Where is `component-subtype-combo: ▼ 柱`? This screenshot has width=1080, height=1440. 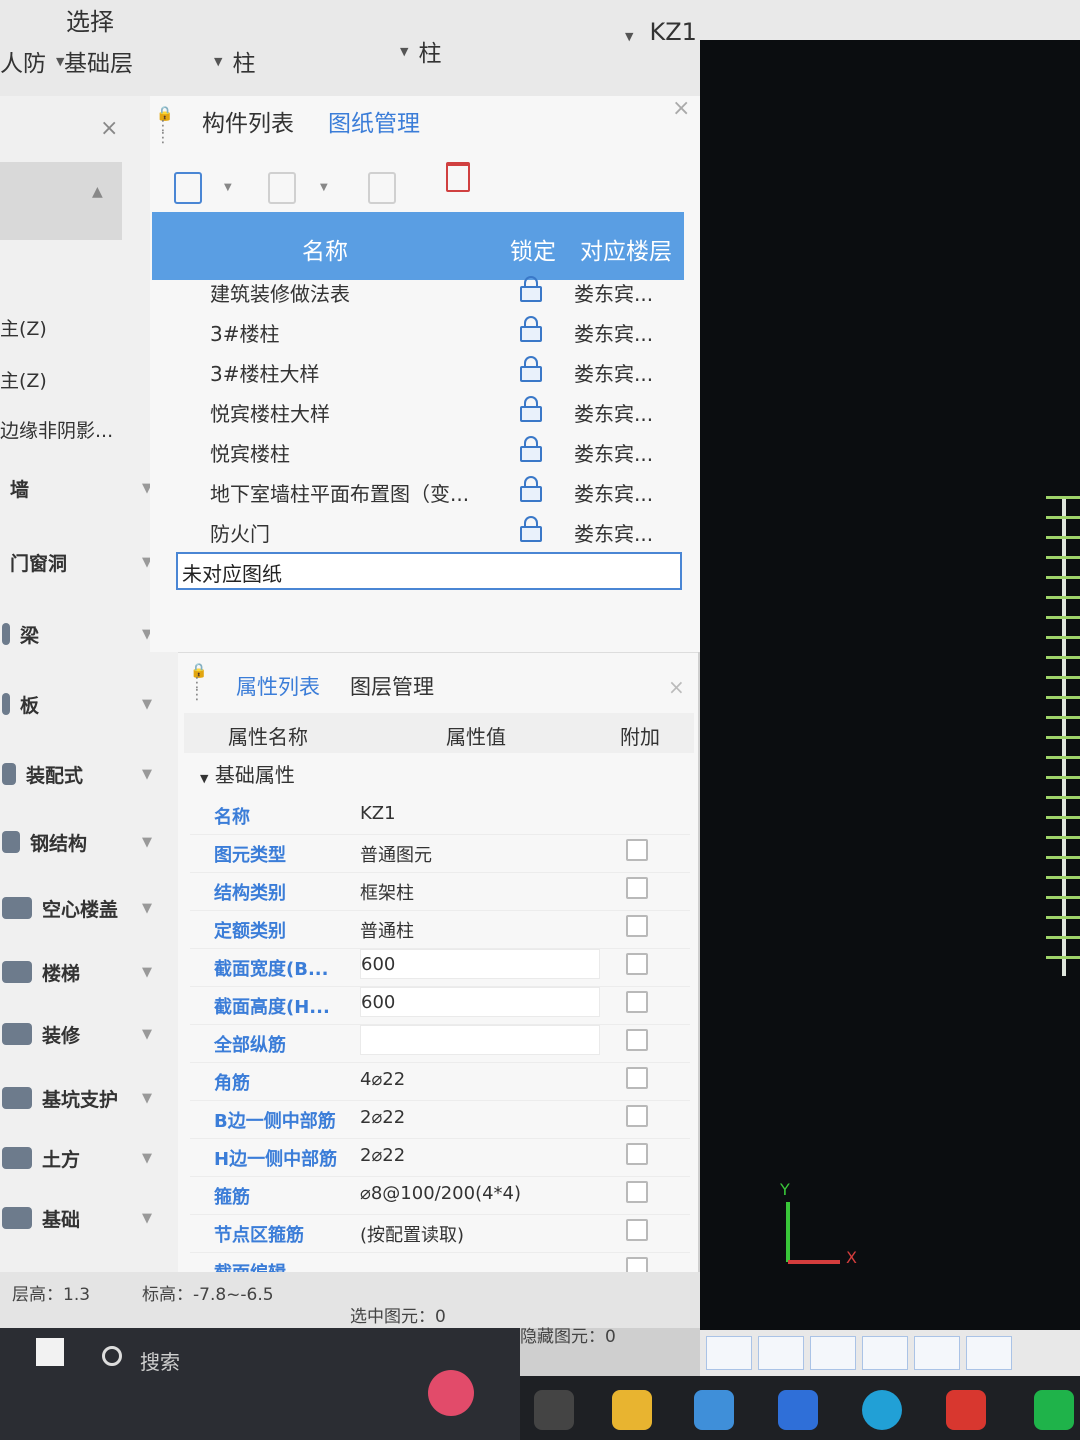
component-subtype-combo: ▼ 柱 is located at coordinates (420, 51).